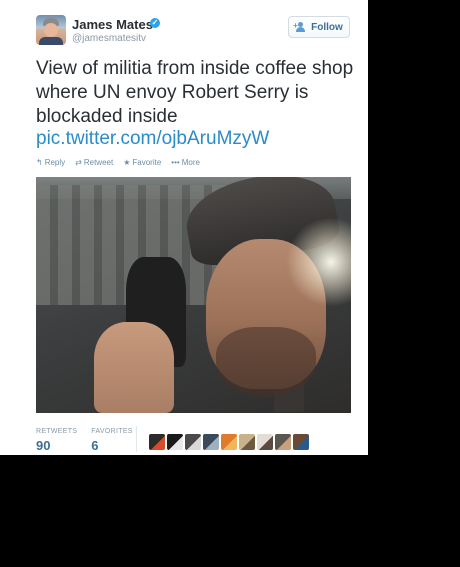 The image size is (460, 567). Describe the element at coordinates (78, 162) in the screenshot. I see `retweet-icon: ⇄` at that location.